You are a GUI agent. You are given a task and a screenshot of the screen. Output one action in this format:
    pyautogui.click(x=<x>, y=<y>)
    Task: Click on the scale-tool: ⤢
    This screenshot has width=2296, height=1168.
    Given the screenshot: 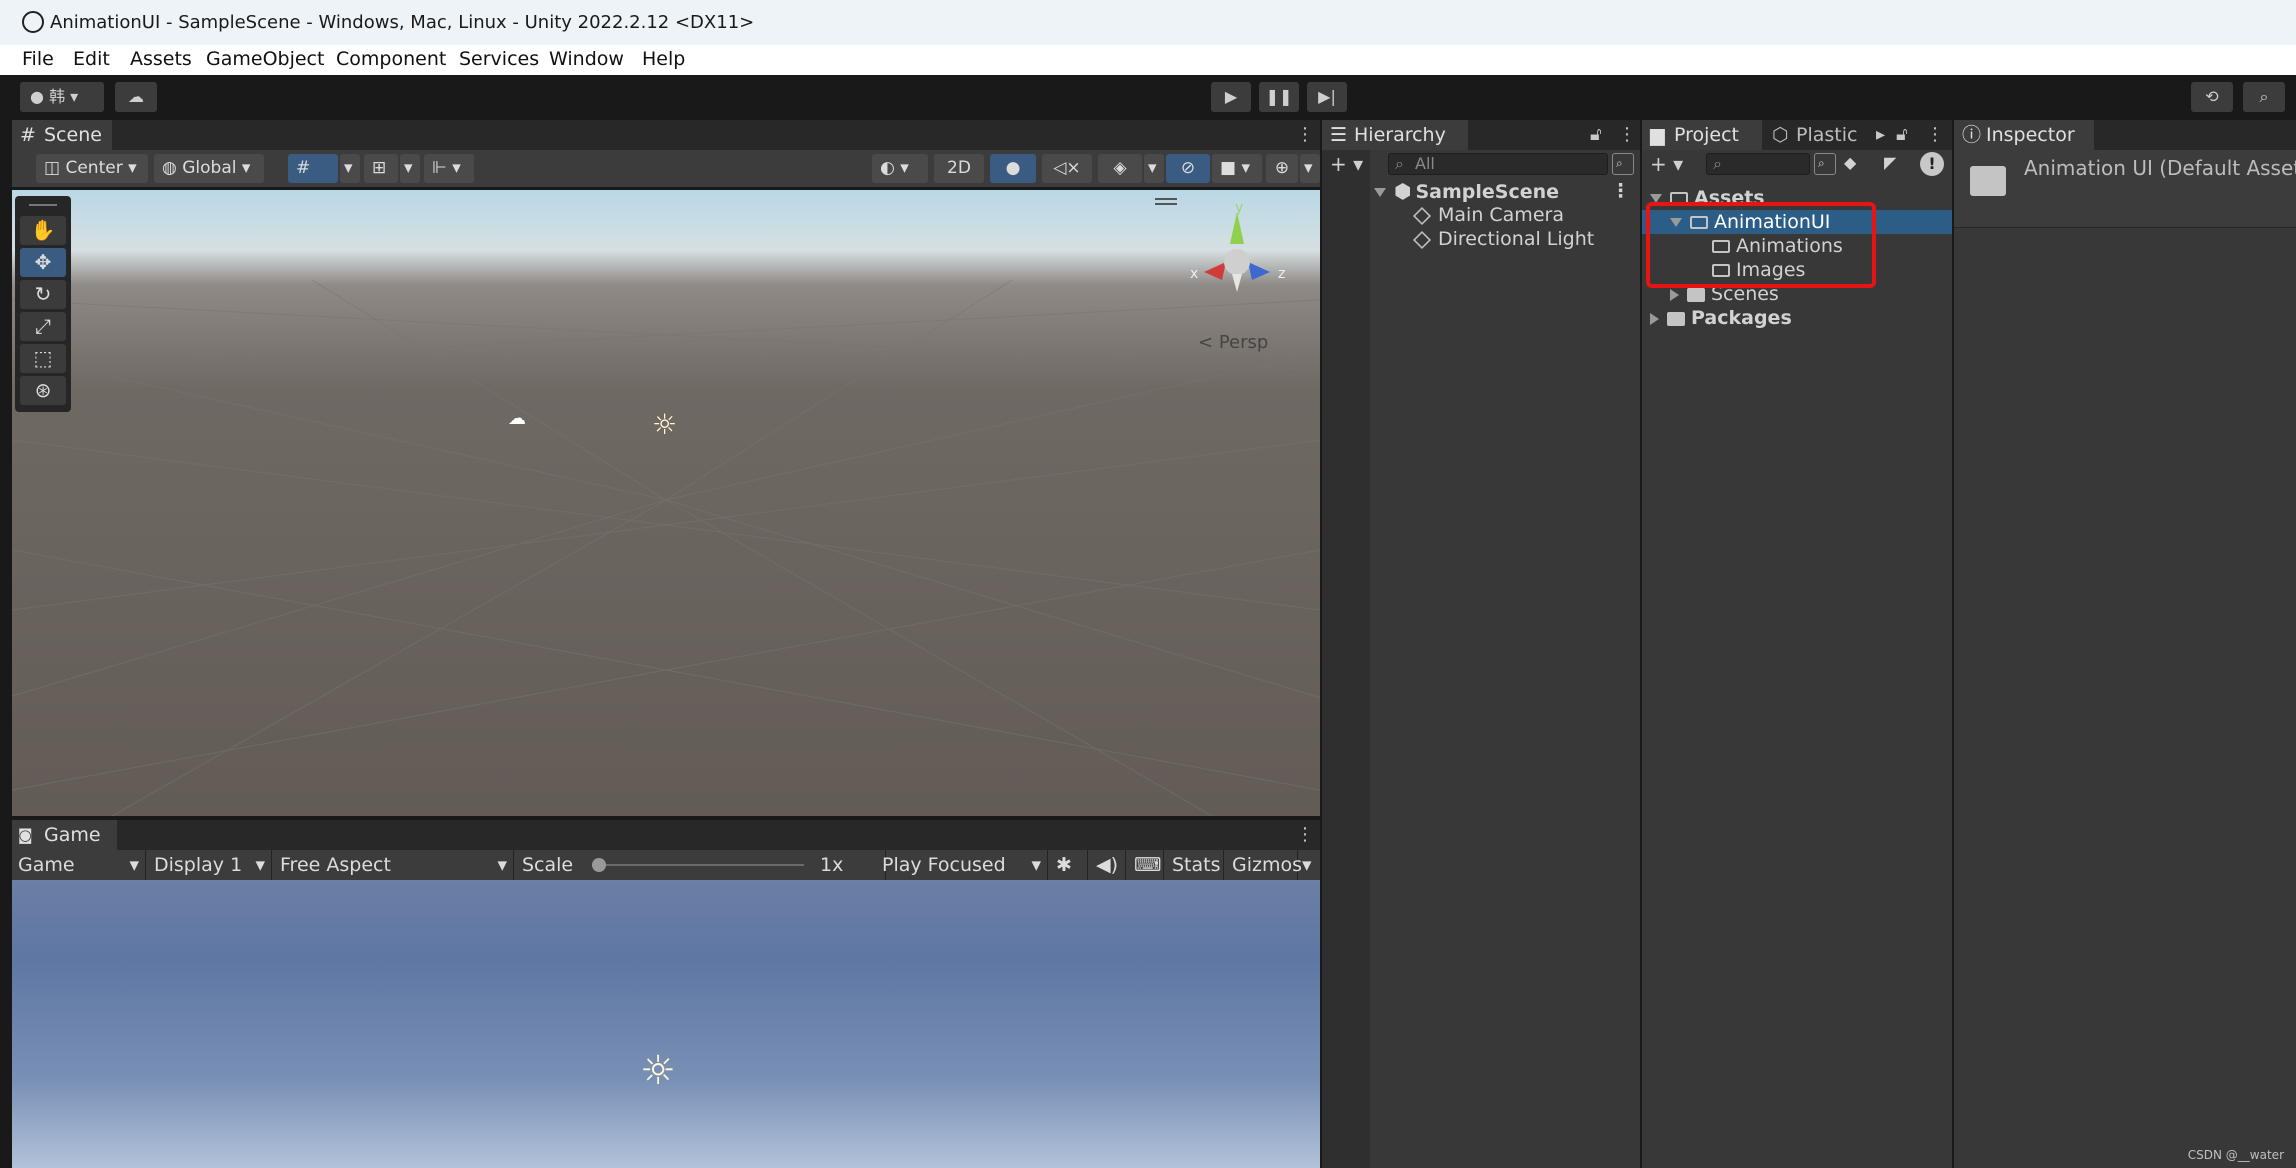 What is the action you would take?
    pyautogui.click(x=43, y=326)
    